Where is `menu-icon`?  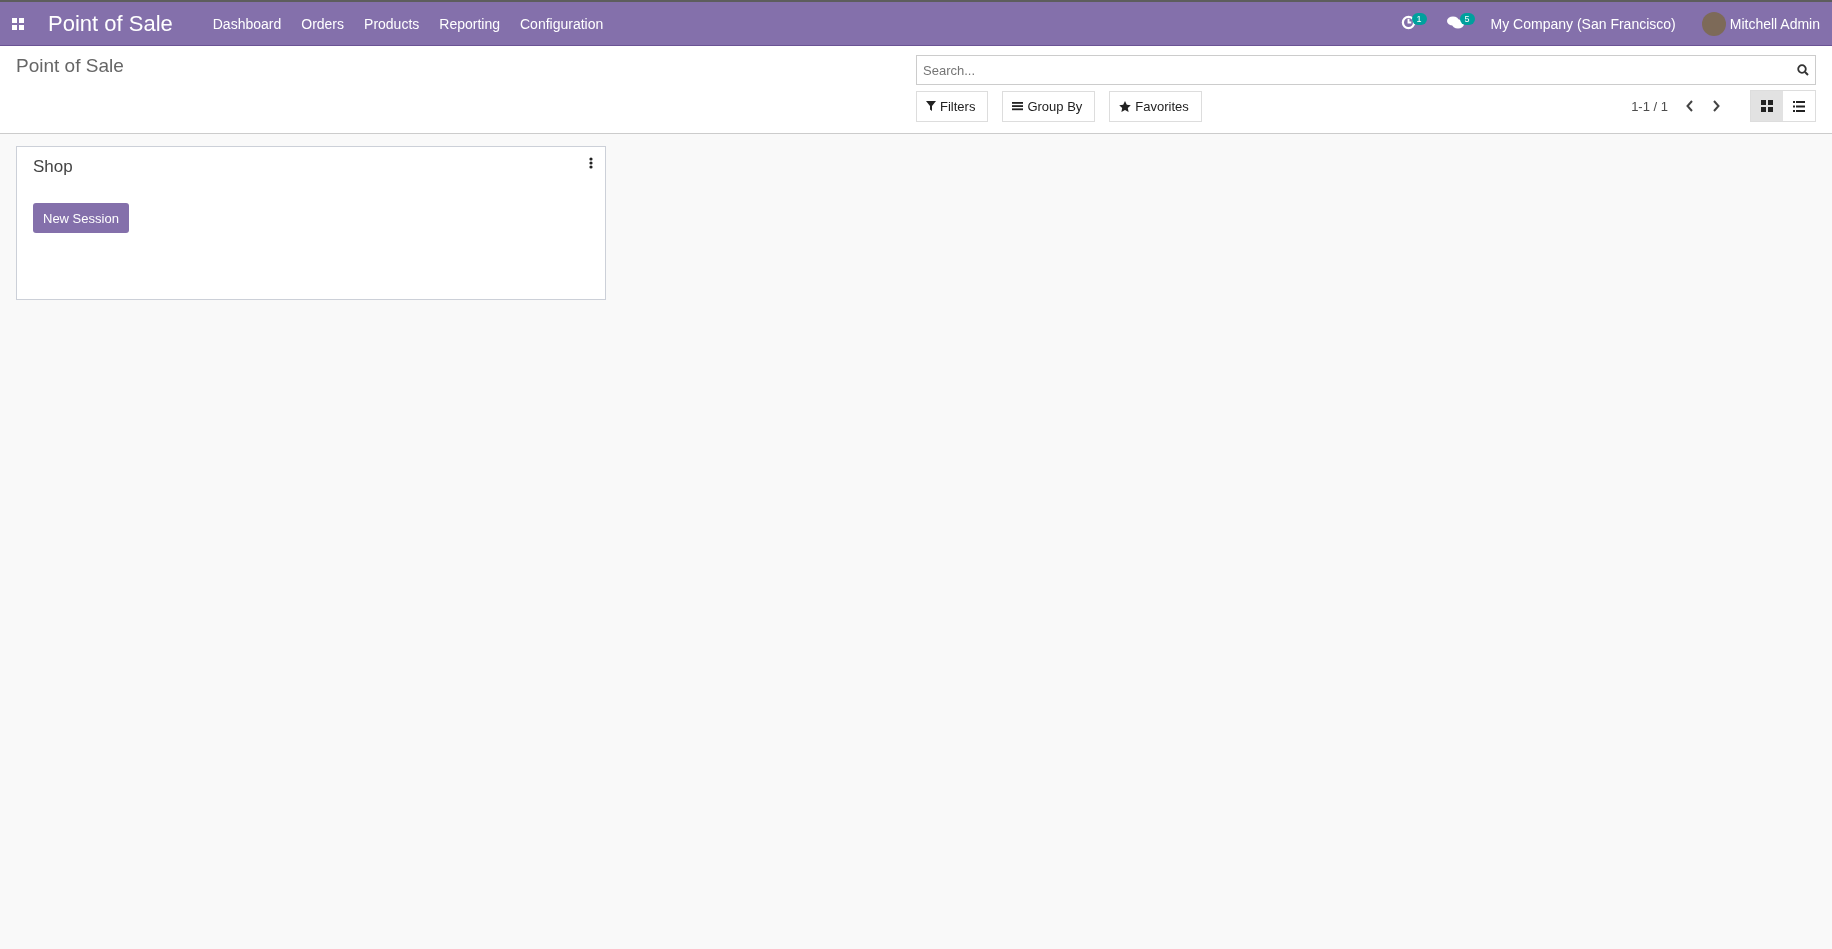 menu-icon is located at coordinates (1018, 106).